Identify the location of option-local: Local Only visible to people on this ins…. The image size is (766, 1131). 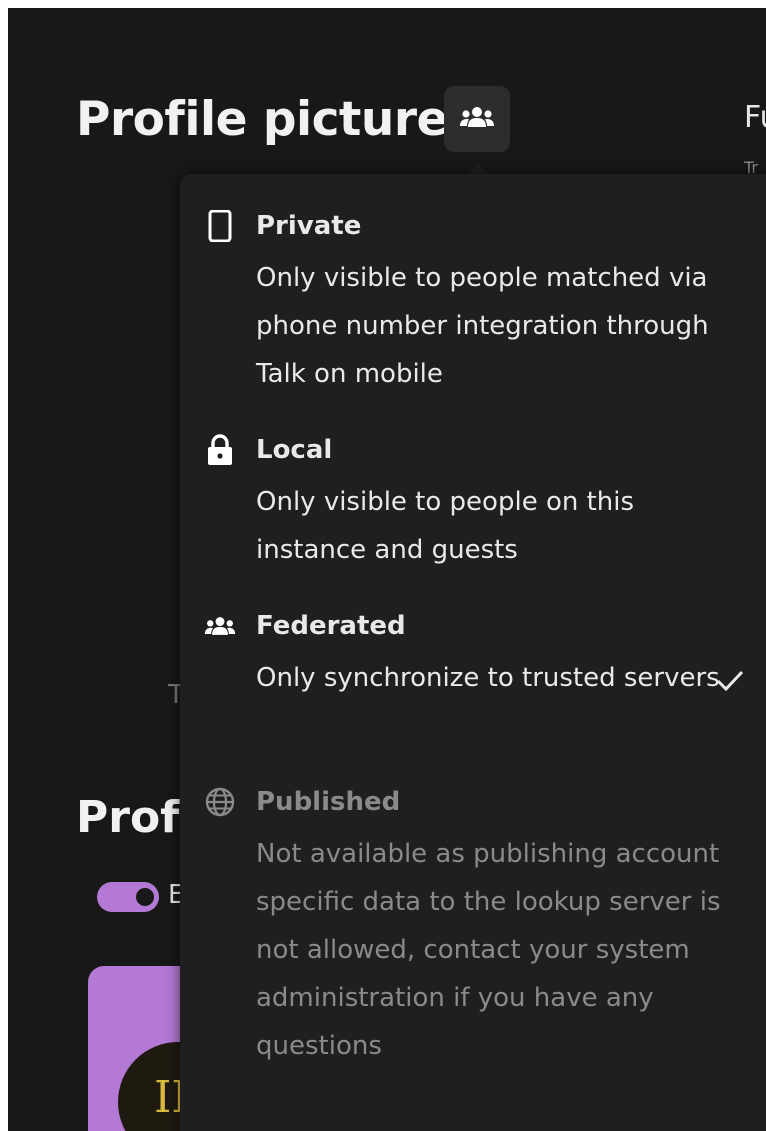
(470, 504).